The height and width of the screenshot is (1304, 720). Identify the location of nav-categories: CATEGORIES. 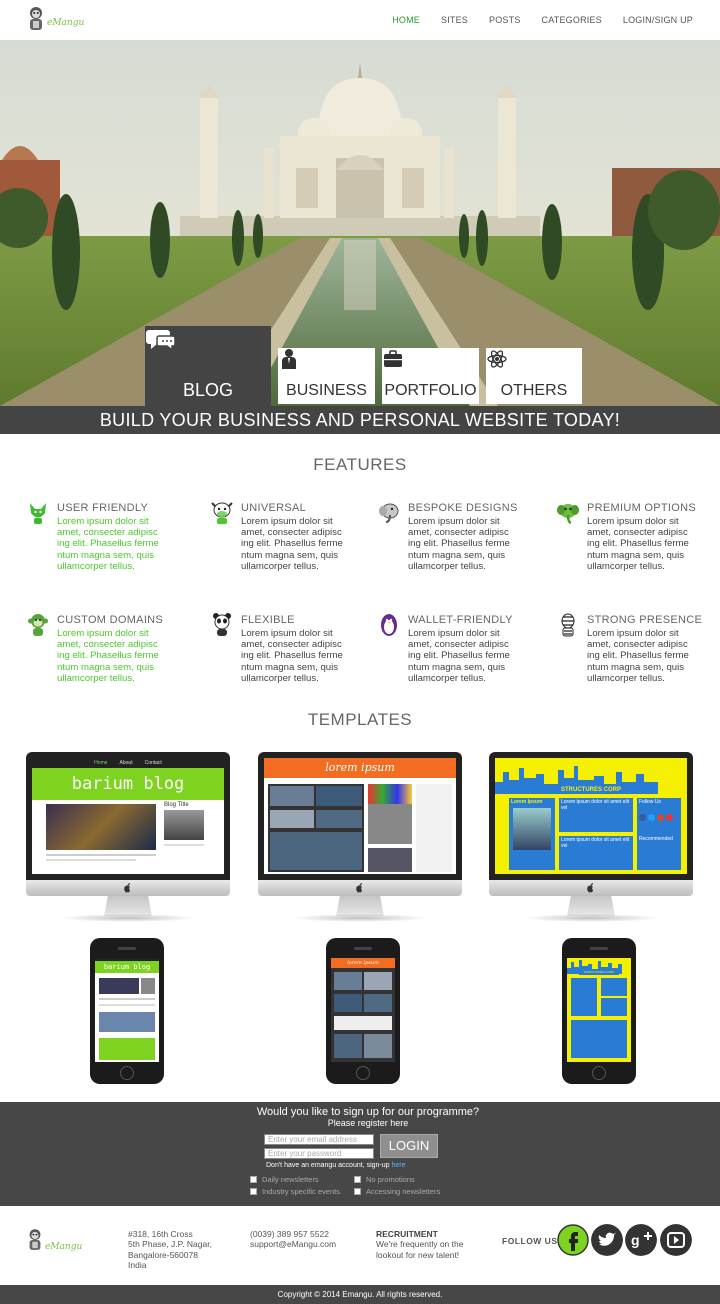
(572, 20).